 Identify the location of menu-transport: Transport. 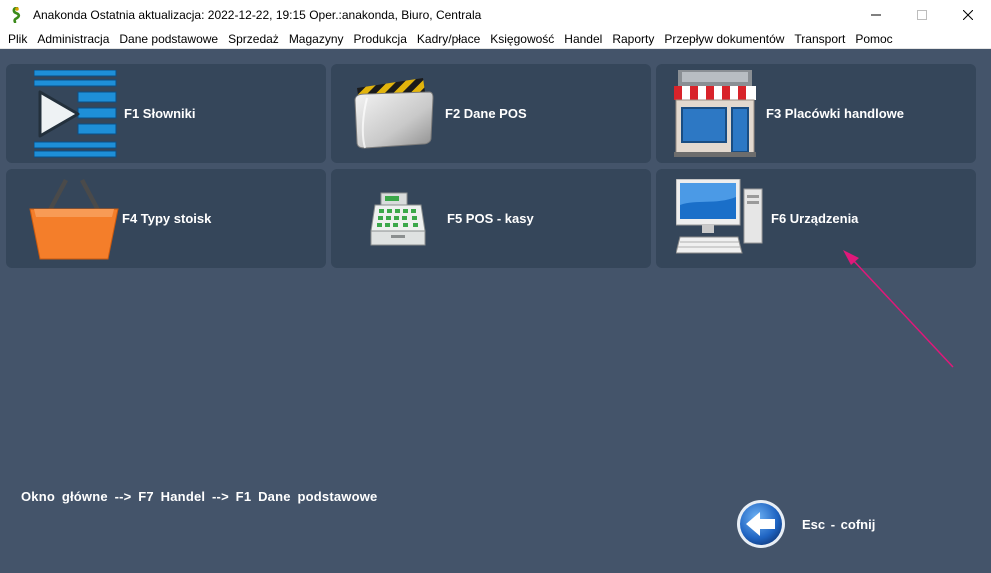
(819, 39).